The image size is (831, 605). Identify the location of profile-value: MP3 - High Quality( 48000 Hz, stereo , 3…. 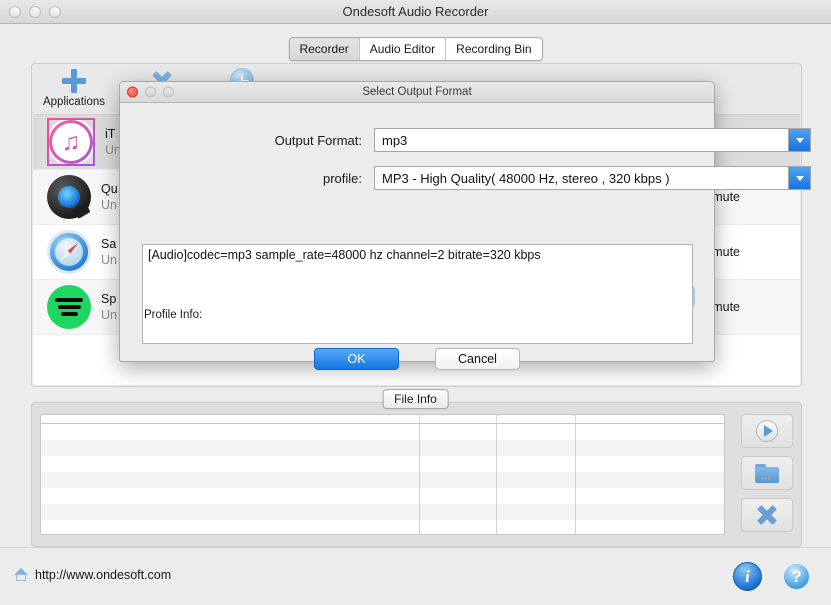
(526, 178).